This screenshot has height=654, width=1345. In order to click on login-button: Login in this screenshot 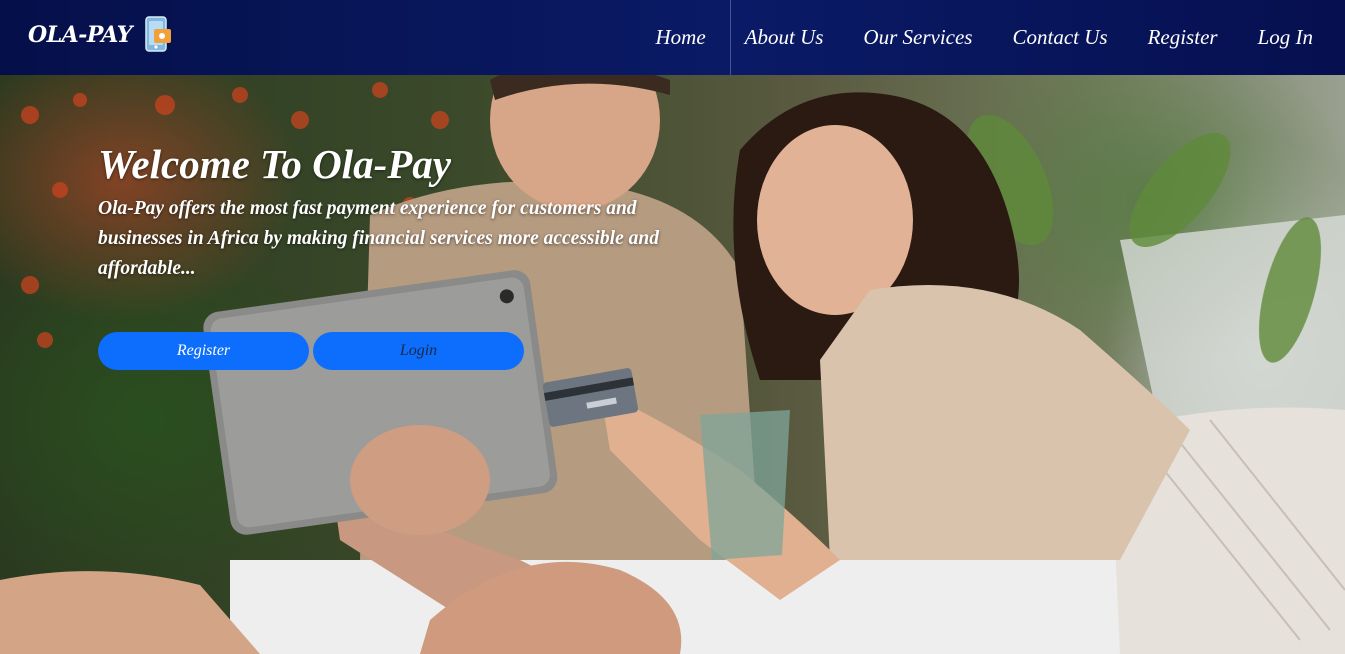, I will do `click(418, 351)`.